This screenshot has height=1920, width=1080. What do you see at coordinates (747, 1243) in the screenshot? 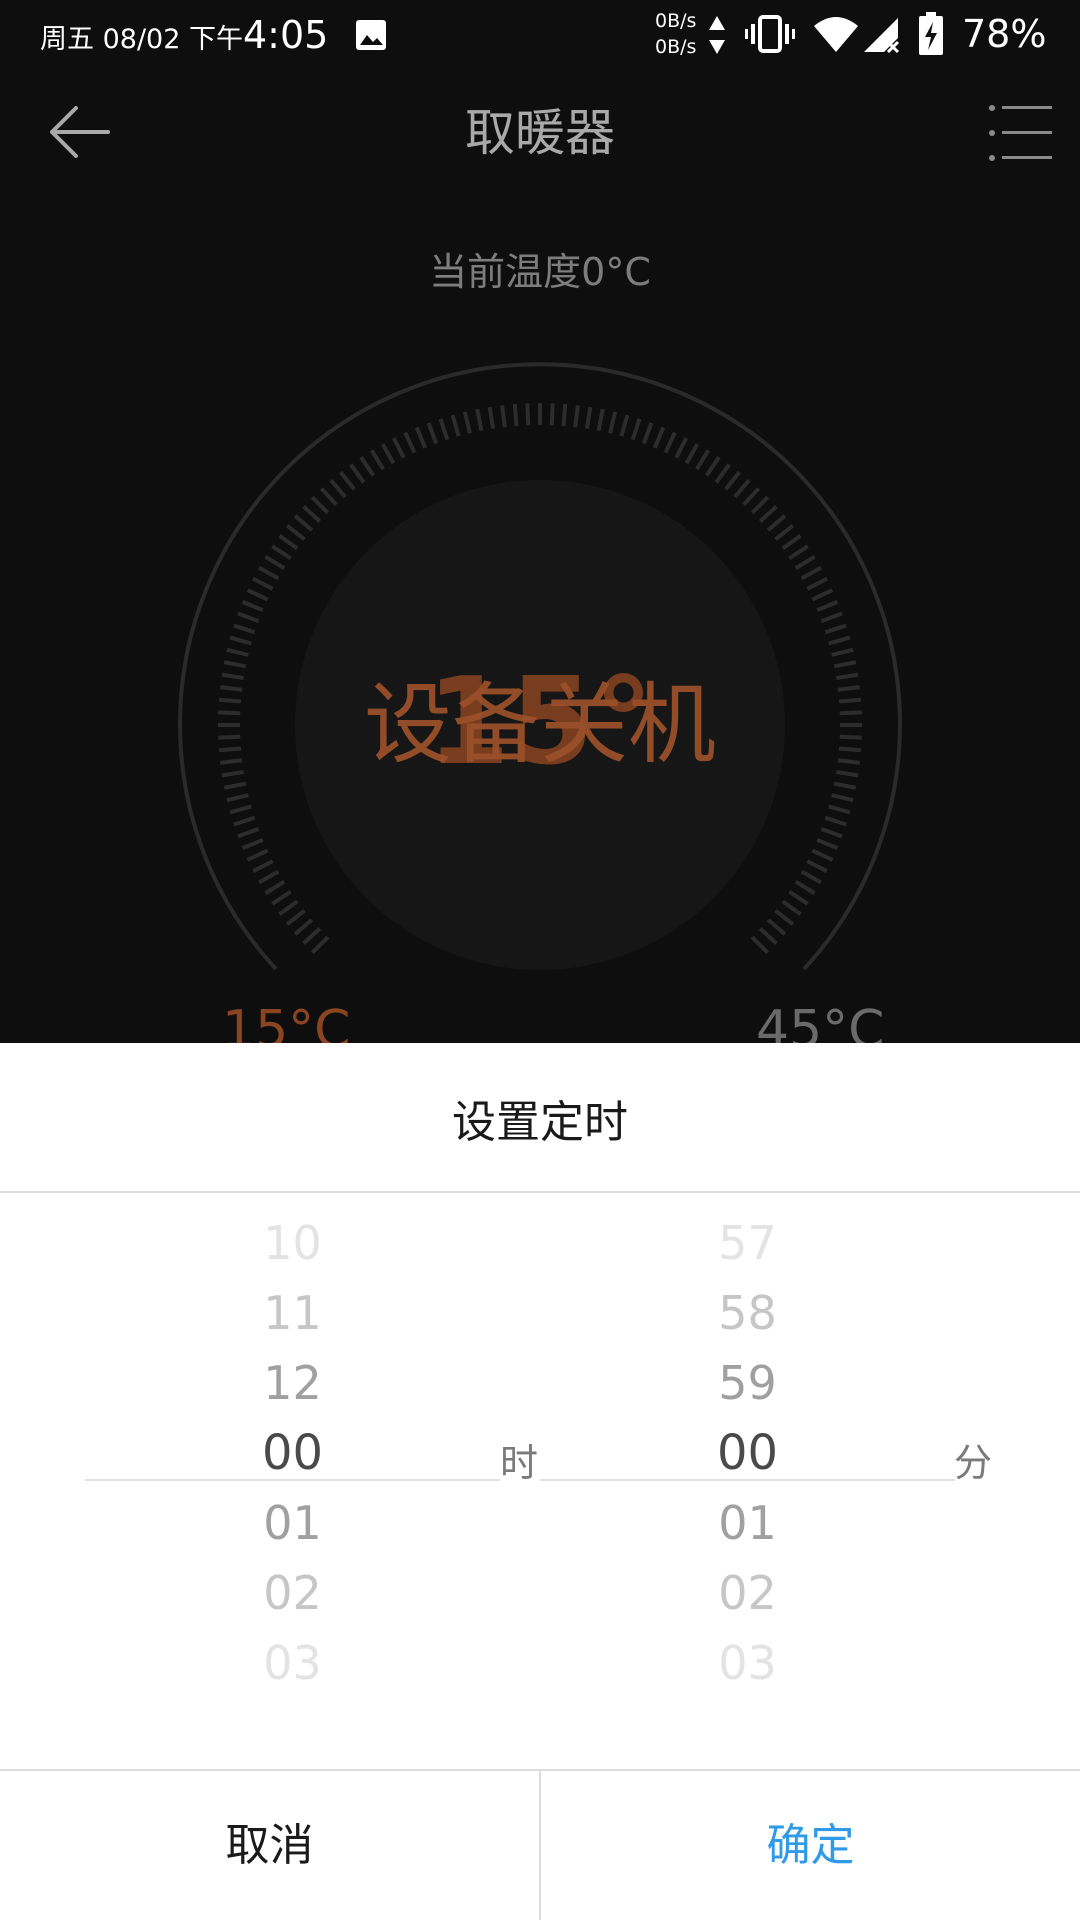
I see `minute-option: 57` at bounding box center [747, 1243].